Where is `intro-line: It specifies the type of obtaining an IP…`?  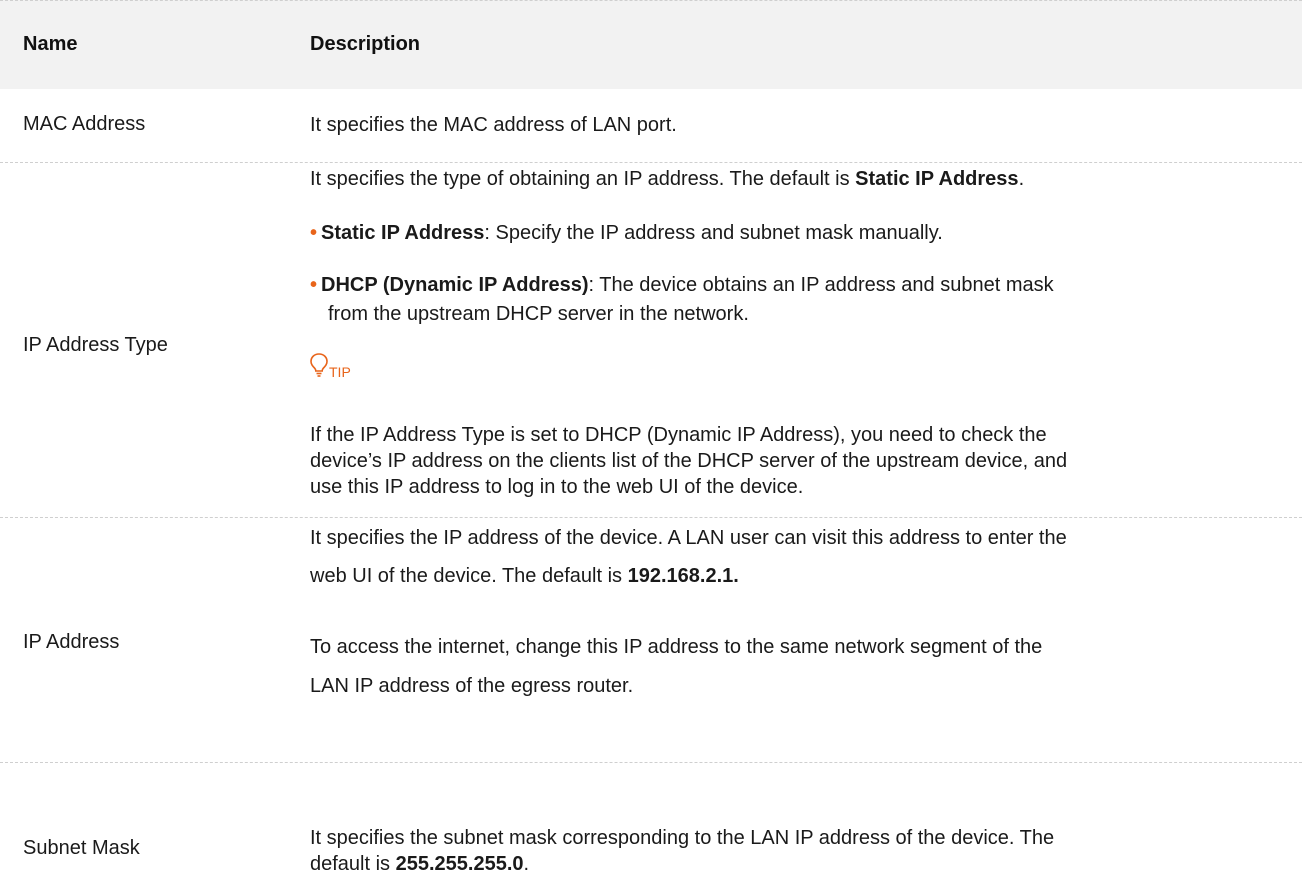 intro-line: It specifies the type of obtaining an IP… is located at coordinates (667, 179).